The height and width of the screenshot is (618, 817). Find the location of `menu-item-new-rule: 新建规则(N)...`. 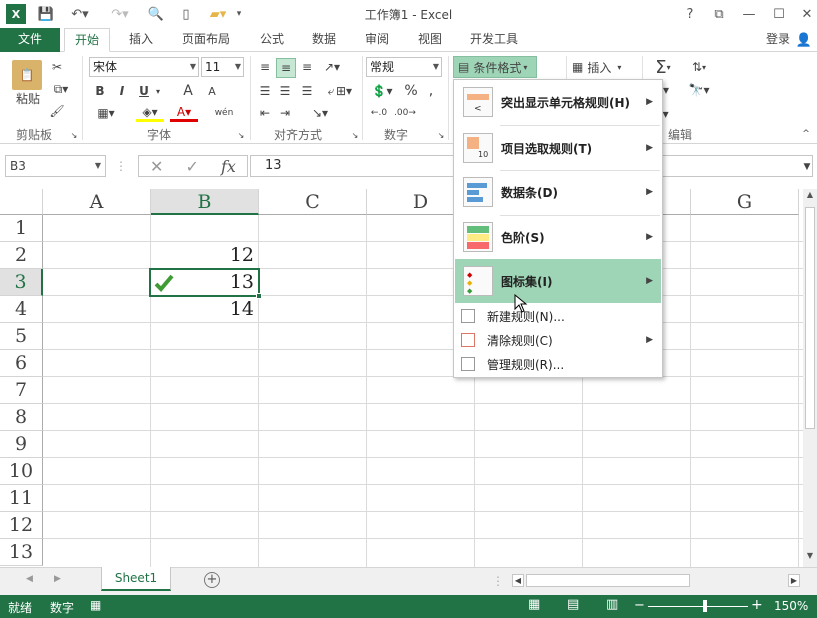

menu-item-new-rule: 新建规则(N)... is located at coordinates (558, 316).